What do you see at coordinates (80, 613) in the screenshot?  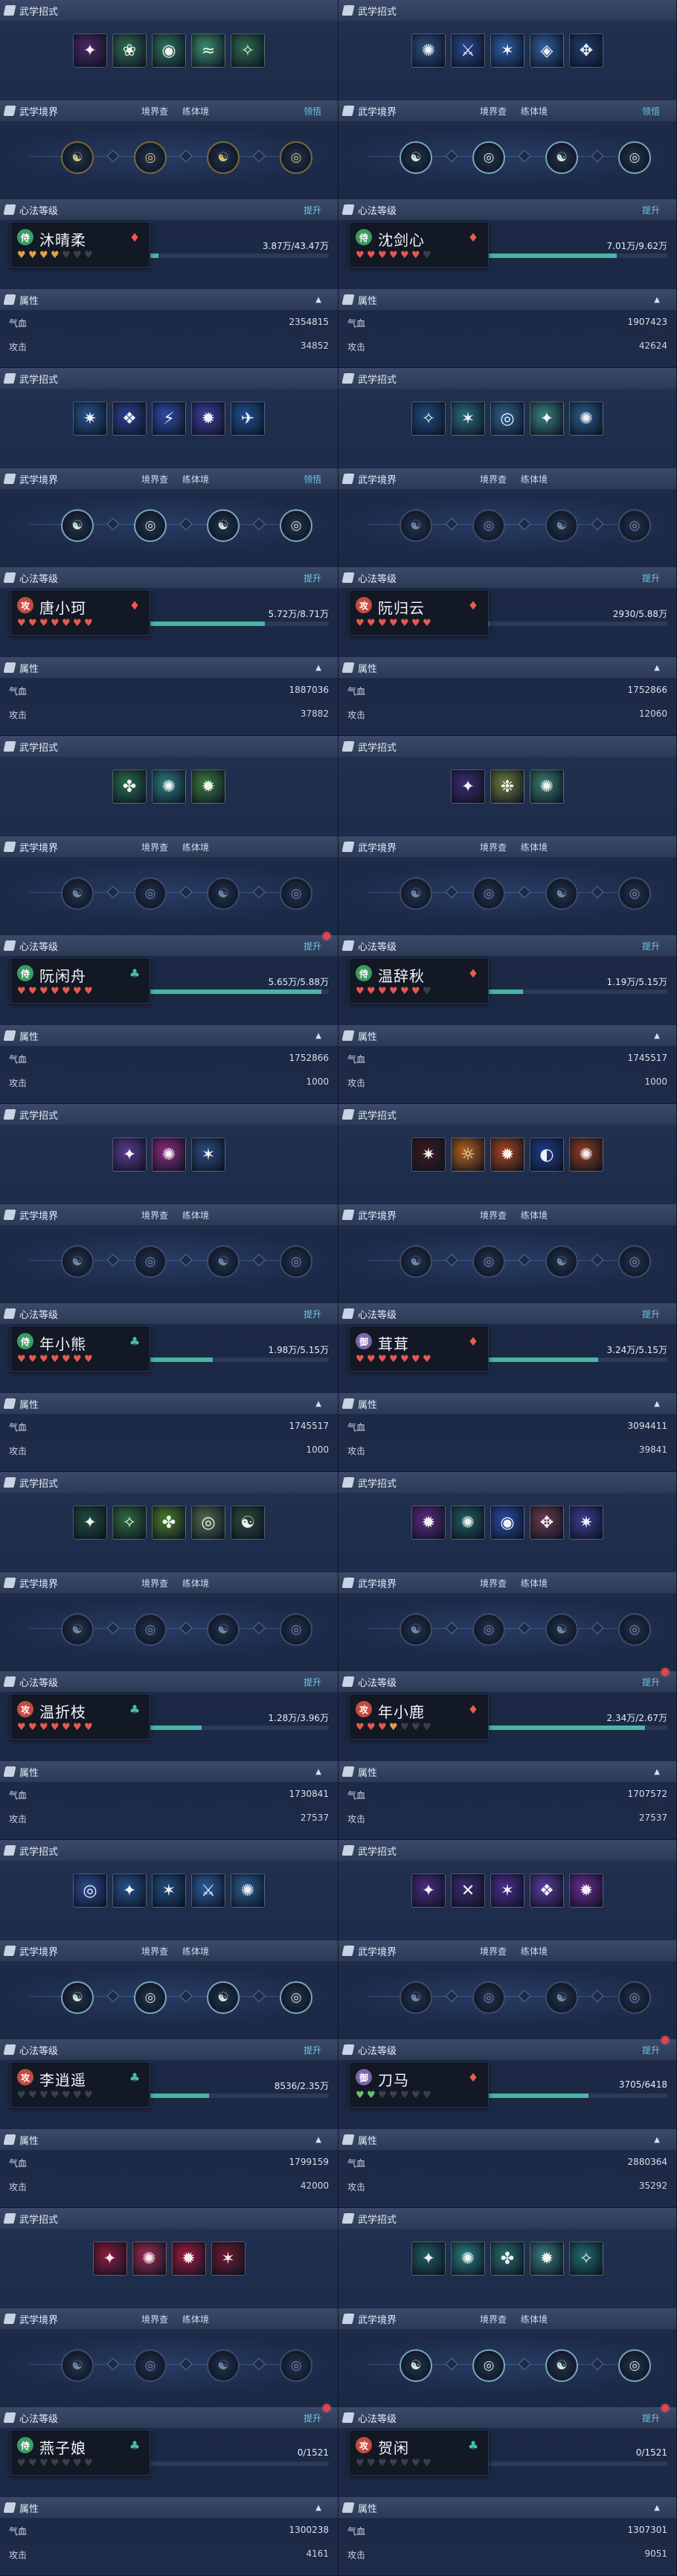 I see `hero-nameplate: 攻唐小珂 ♦ ♥ ♥ ♥ ♥ ♥ ♥ ♥` at bounding box center [80, 613].